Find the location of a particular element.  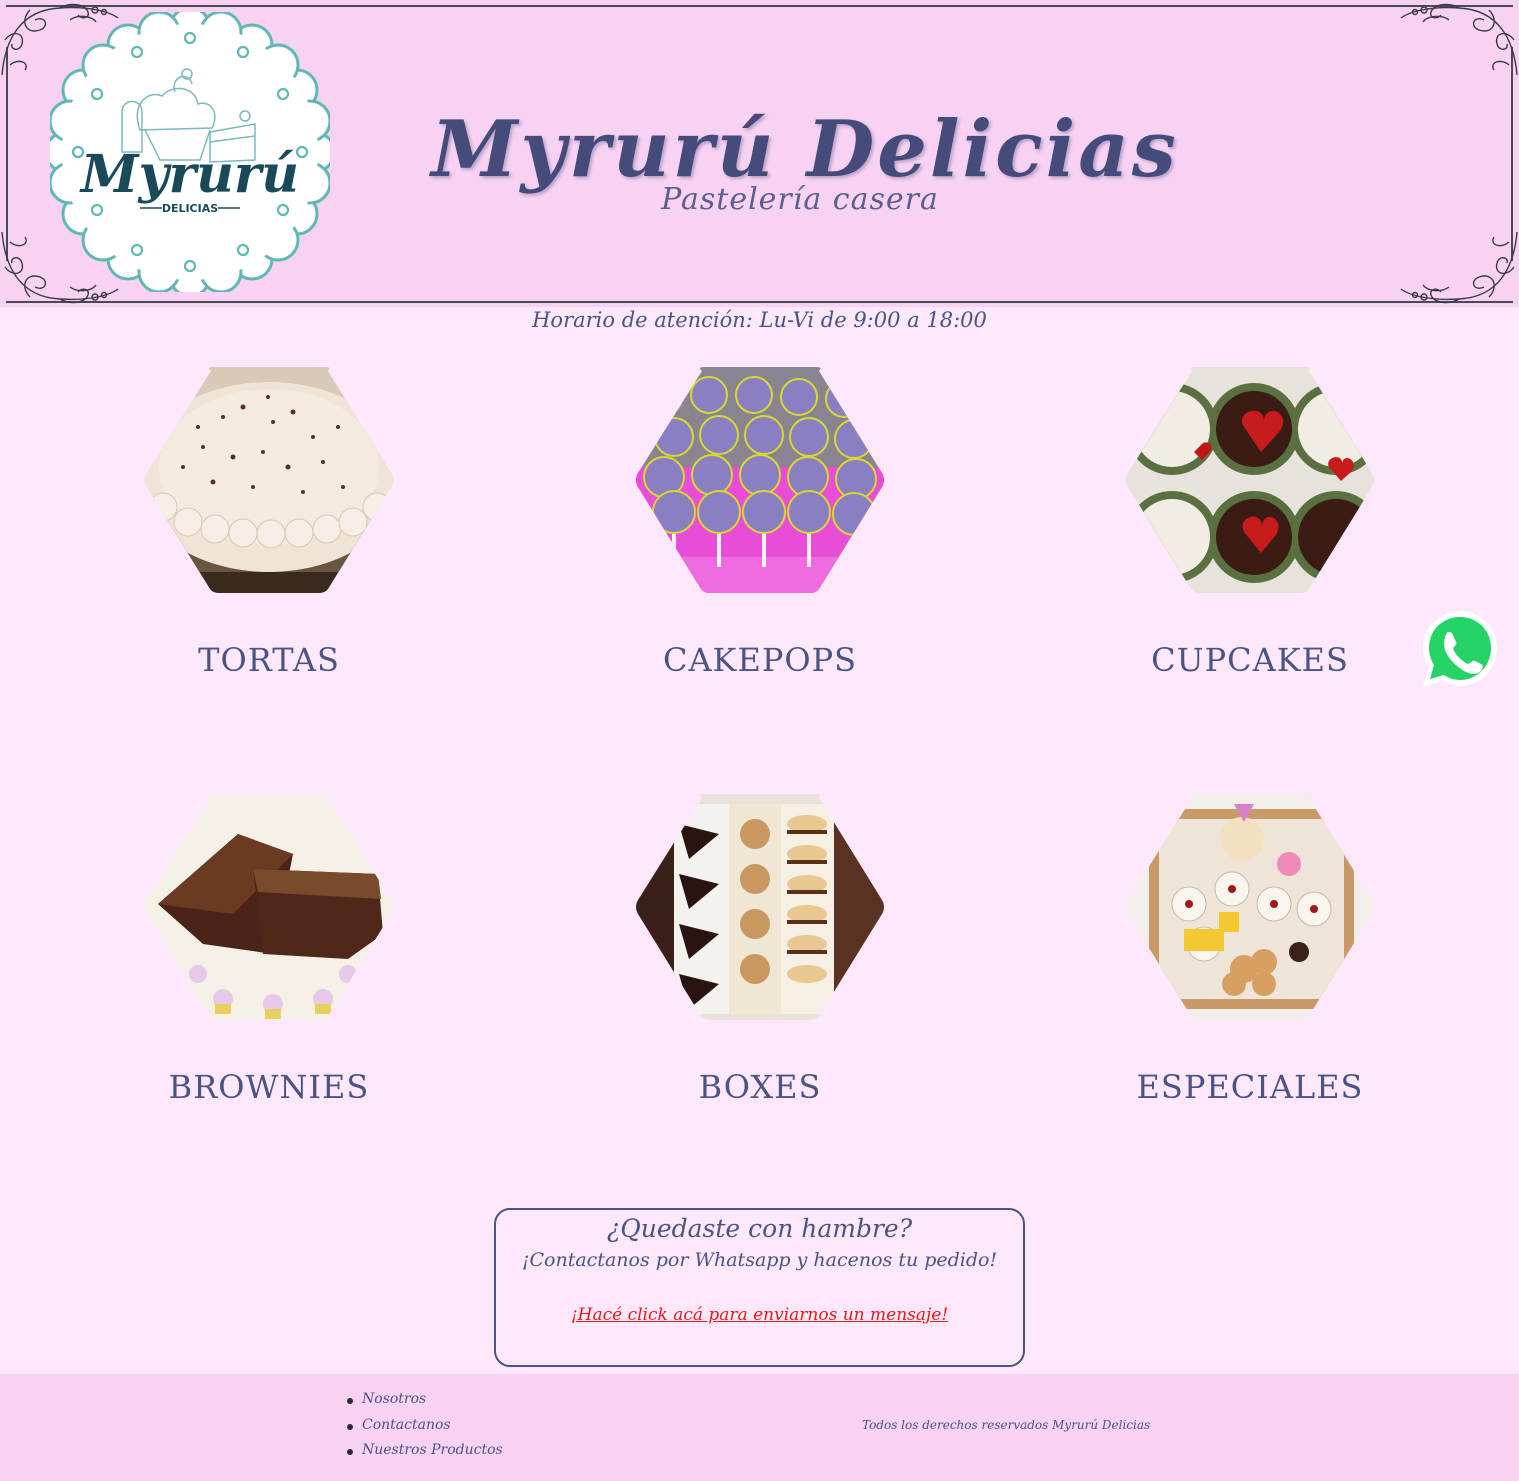

product-label: CUPCAKES is located at coordinates (1250, 660).